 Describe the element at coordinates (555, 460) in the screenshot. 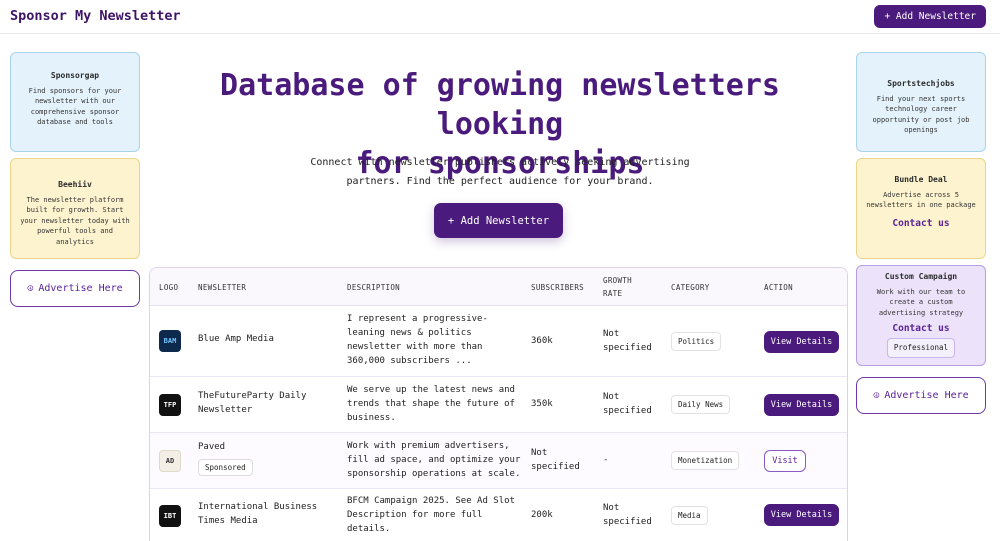

I see `subscriber-count: Not specified` at that location.